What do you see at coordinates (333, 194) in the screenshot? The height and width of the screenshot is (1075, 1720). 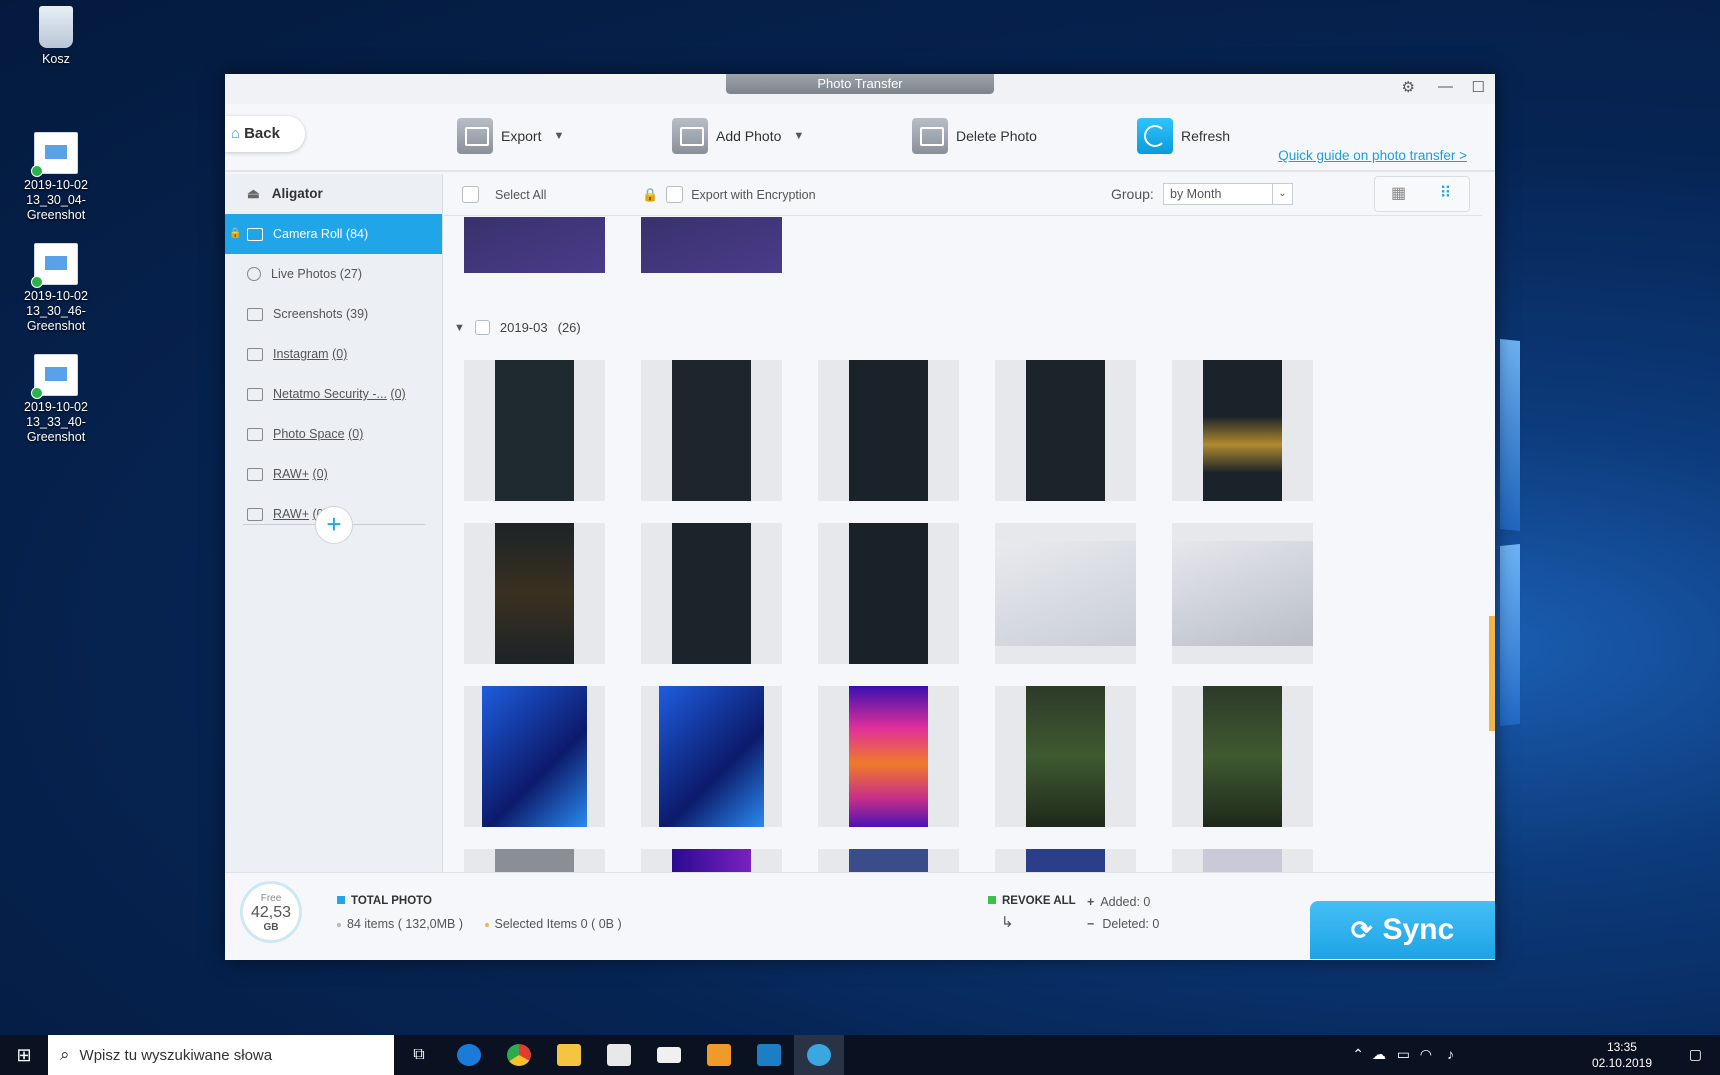 I see `device-header: ⏏ Aligator` at bounding box center [333, 194].